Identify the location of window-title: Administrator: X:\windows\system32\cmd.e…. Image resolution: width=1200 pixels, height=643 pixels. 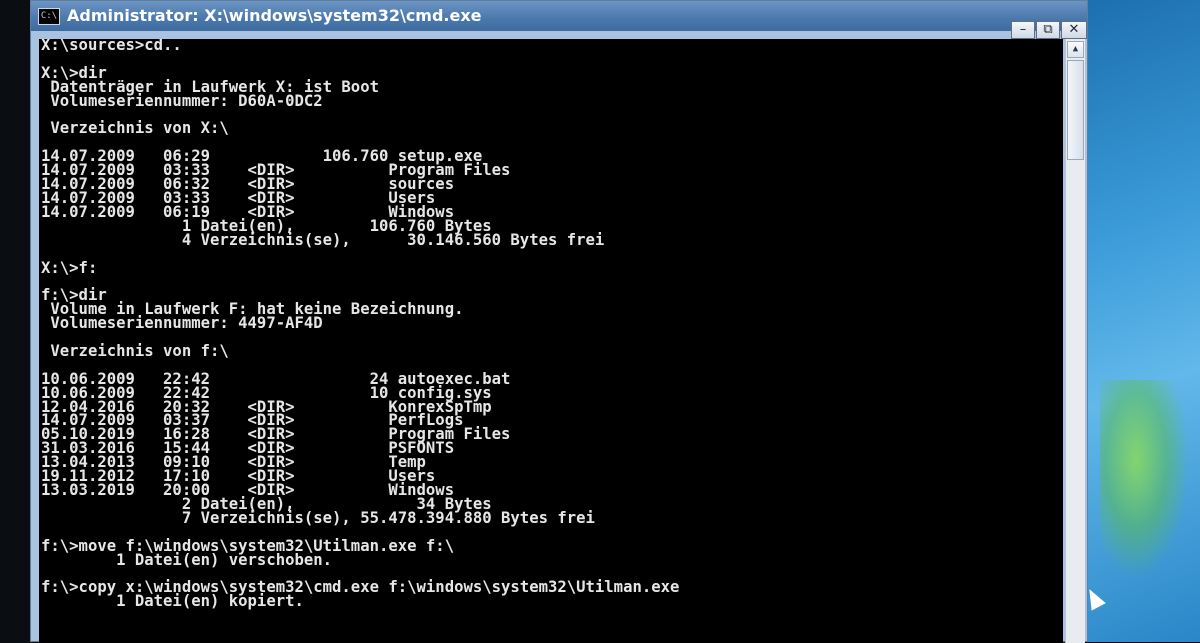
(274, 15).